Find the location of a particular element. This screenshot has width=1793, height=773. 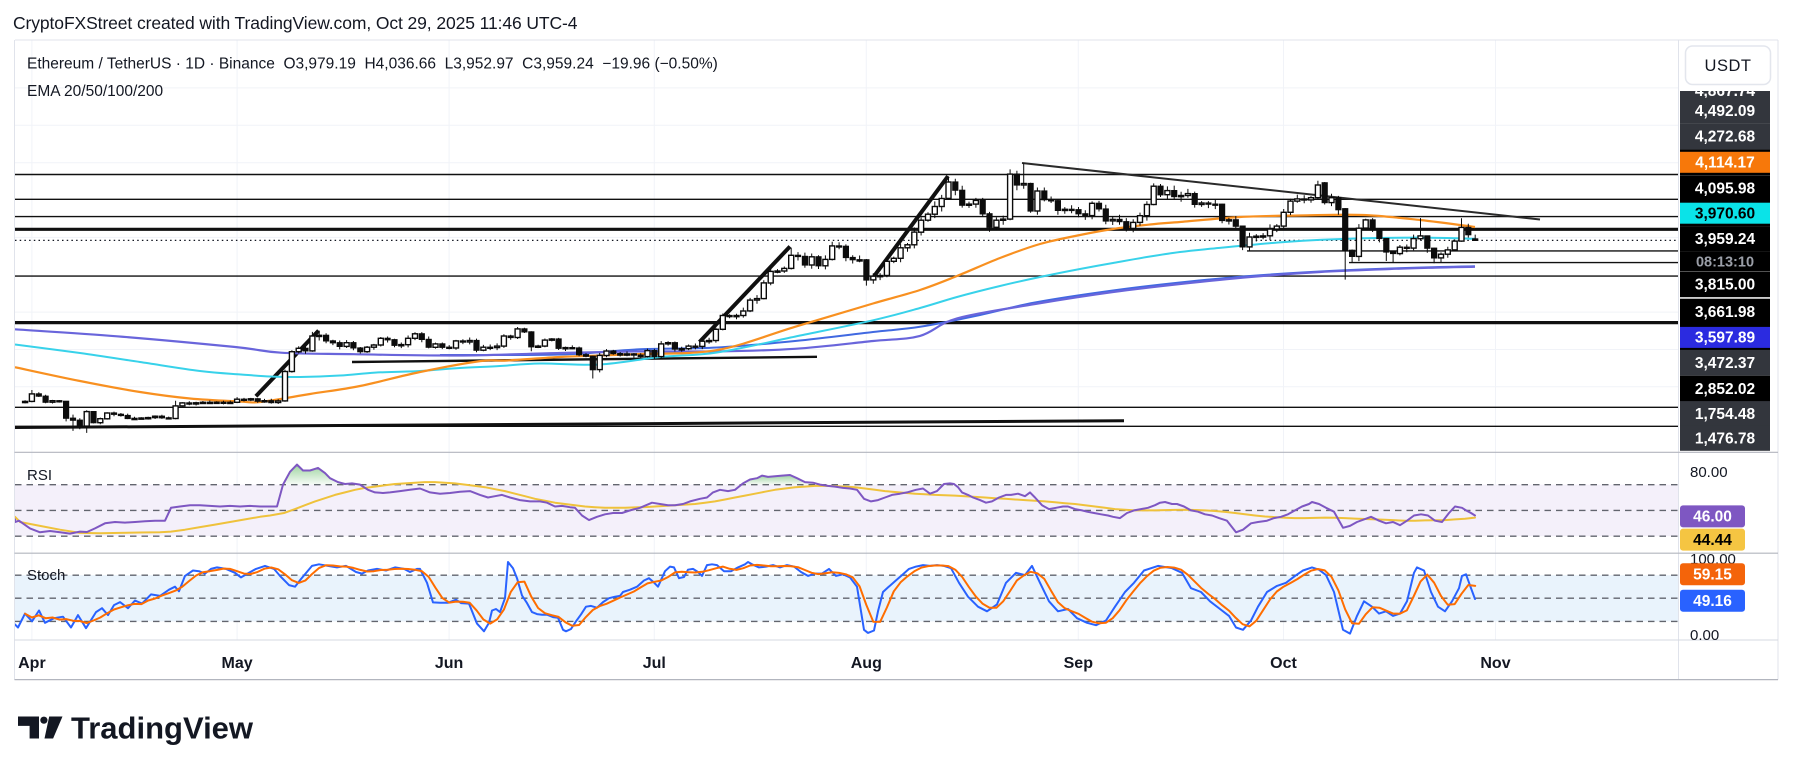

svg-text: Jul is located at coordinates (654, 663).